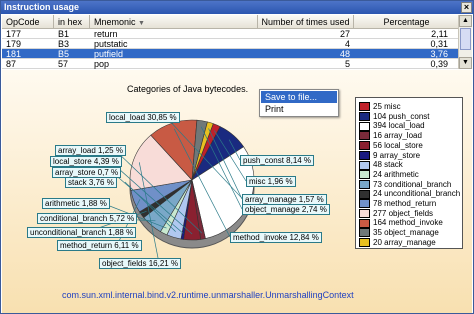 This screenshot has width=474, height=314. I want to click on slice-label-unconditional-branch: unconditional_branch 1,88 %, so click(82, 232).